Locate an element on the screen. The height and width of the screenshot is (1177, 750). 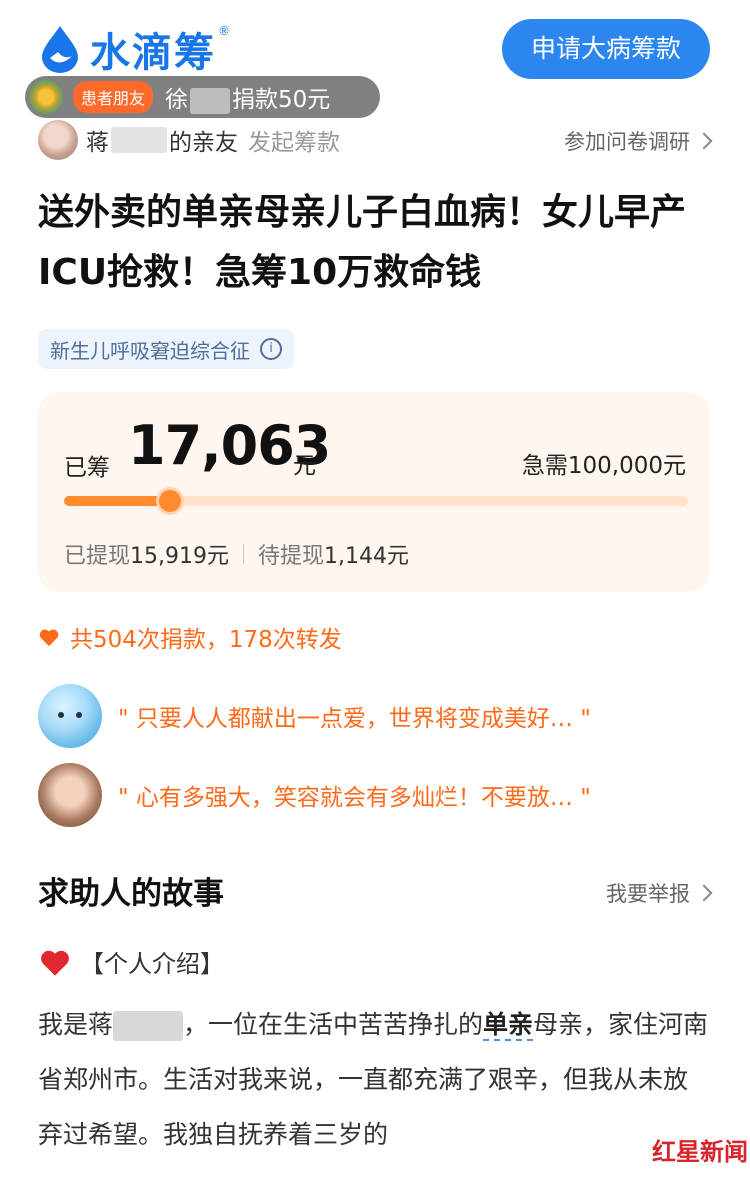
starter-action: 发起筹款 is located at coordinates (294, 143).